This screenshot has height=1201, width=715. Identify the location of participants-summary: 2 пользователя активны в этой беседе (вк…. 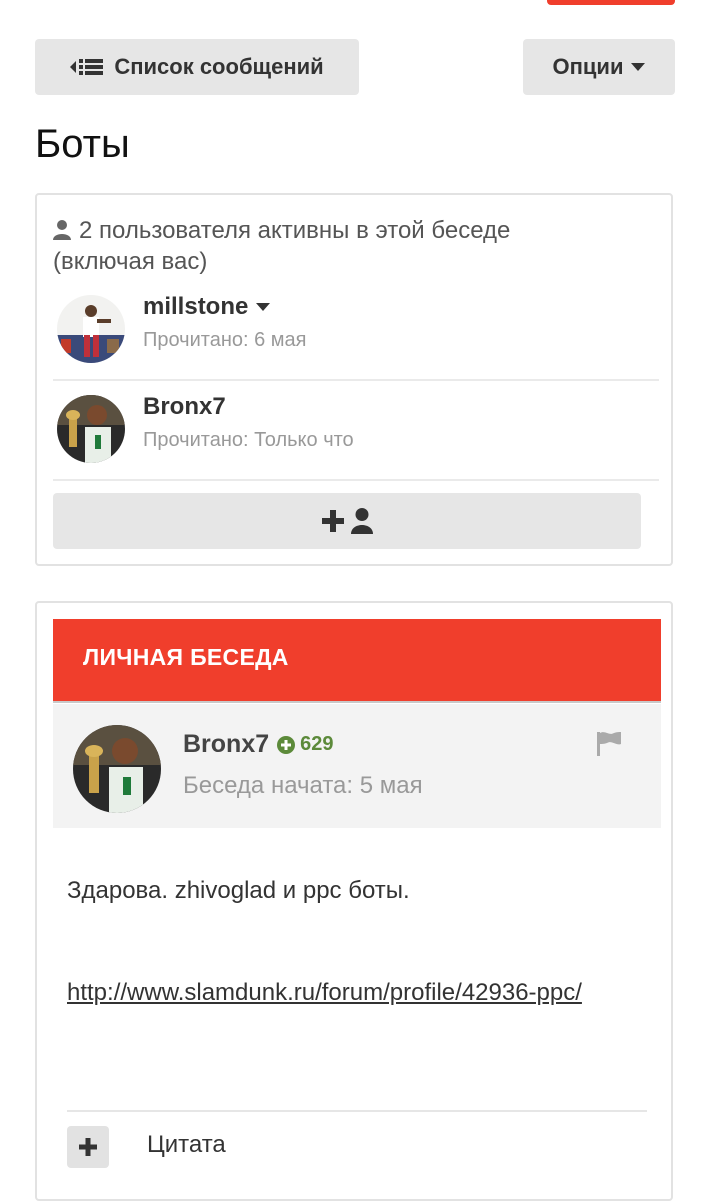
(333, 246).